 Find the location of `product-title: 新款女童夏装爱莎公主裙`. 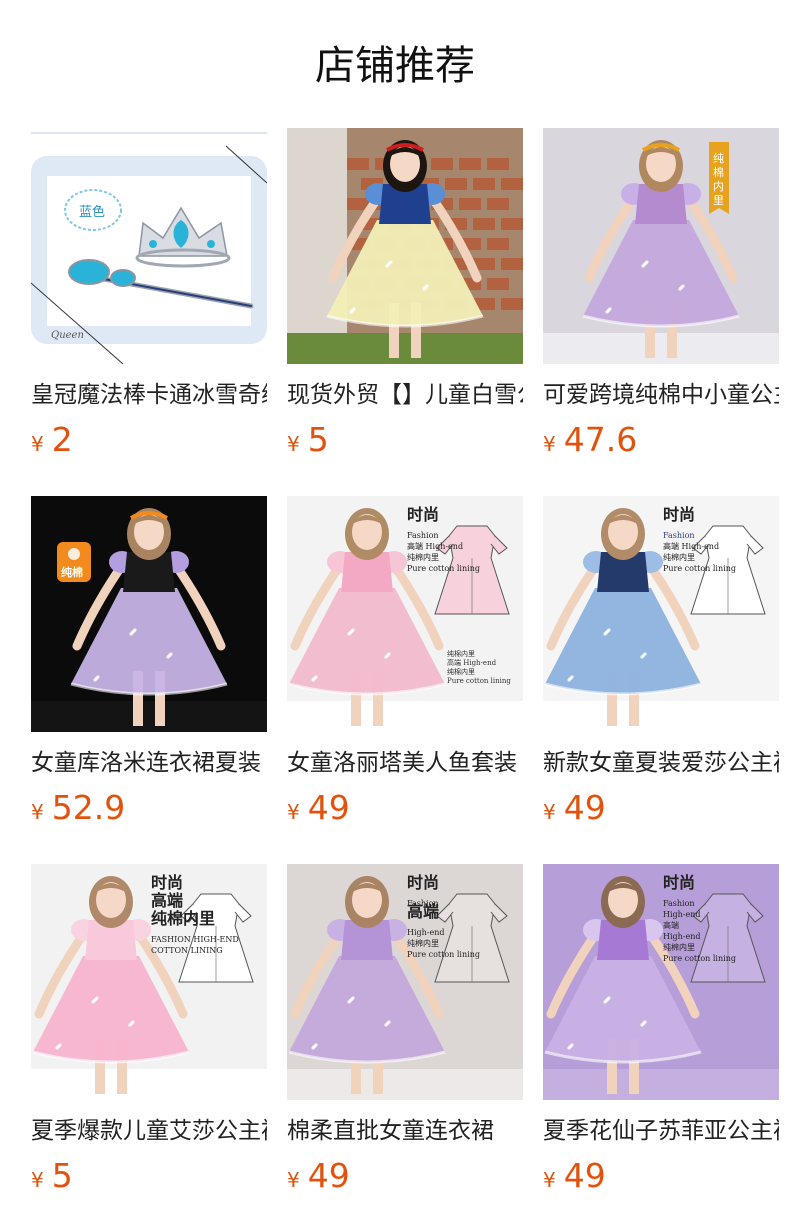

product-title: 新款女童夏装爱莎公主裙 is located at coordinates (661, 763).